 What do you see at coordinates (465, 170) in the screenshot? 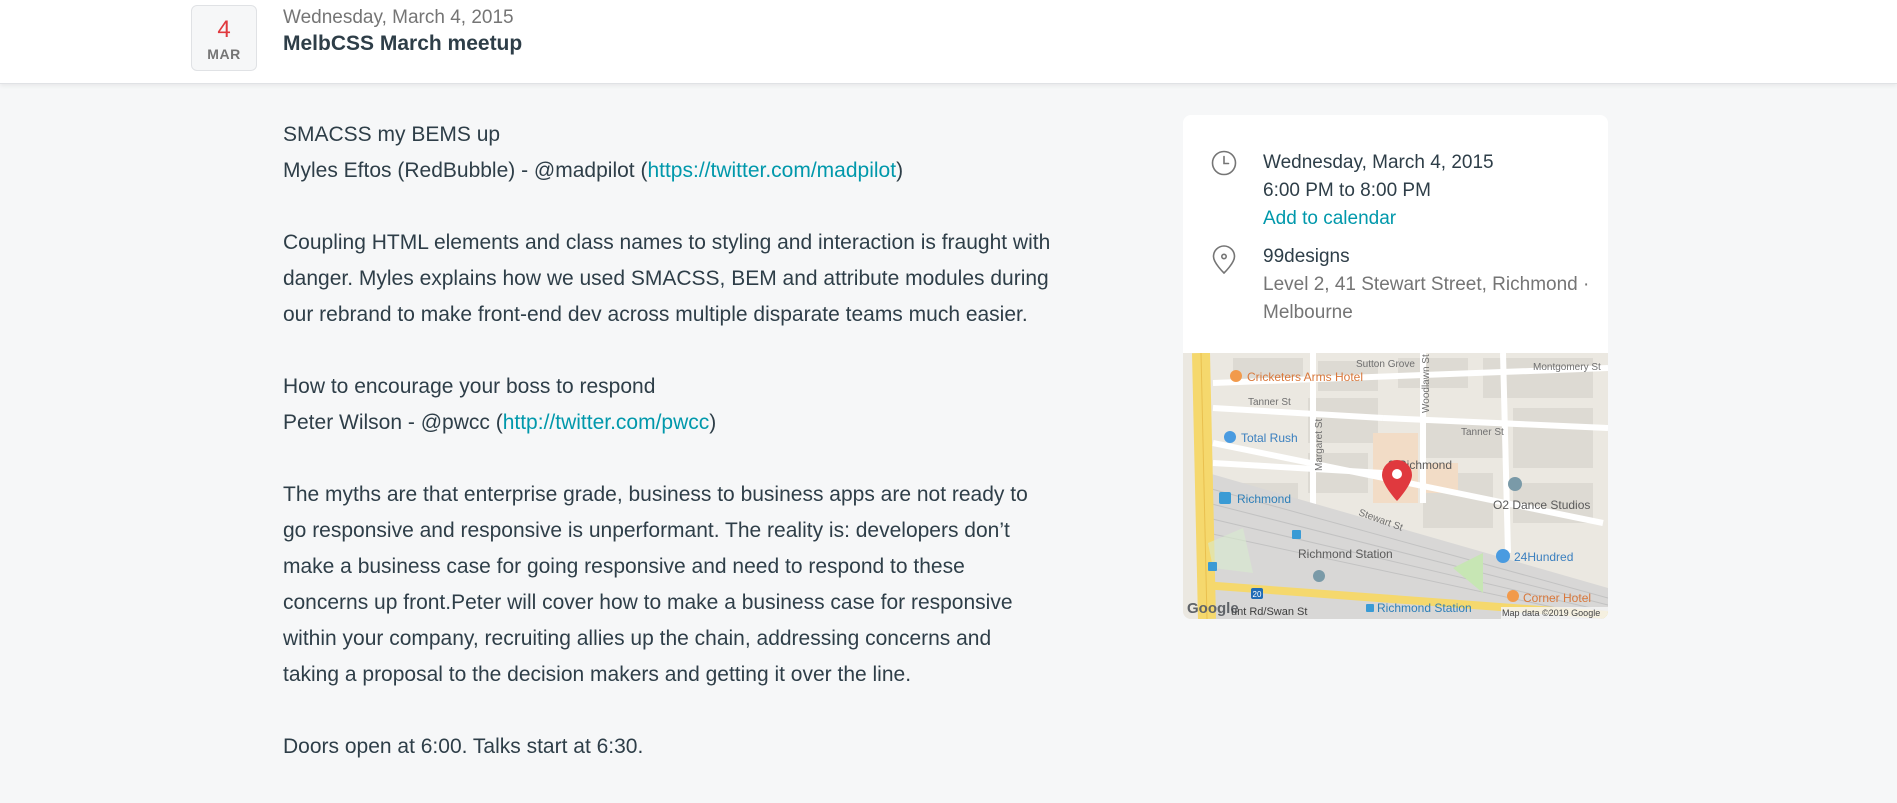
I see `talk-1-speaker: Myles Eftos (RedBubble) - @madpilot (` at bounding box center [465, 170].